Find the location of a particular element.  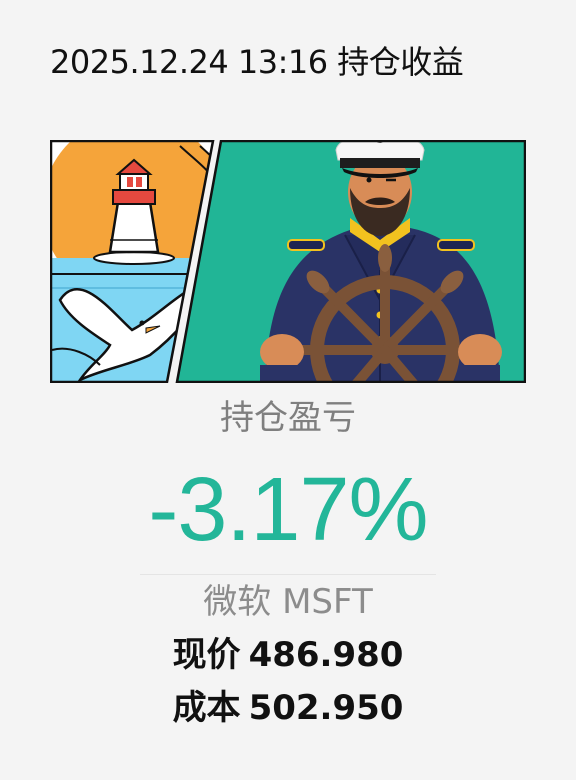

pnl-percent: -3.17% is located at coordinates (288, 510).